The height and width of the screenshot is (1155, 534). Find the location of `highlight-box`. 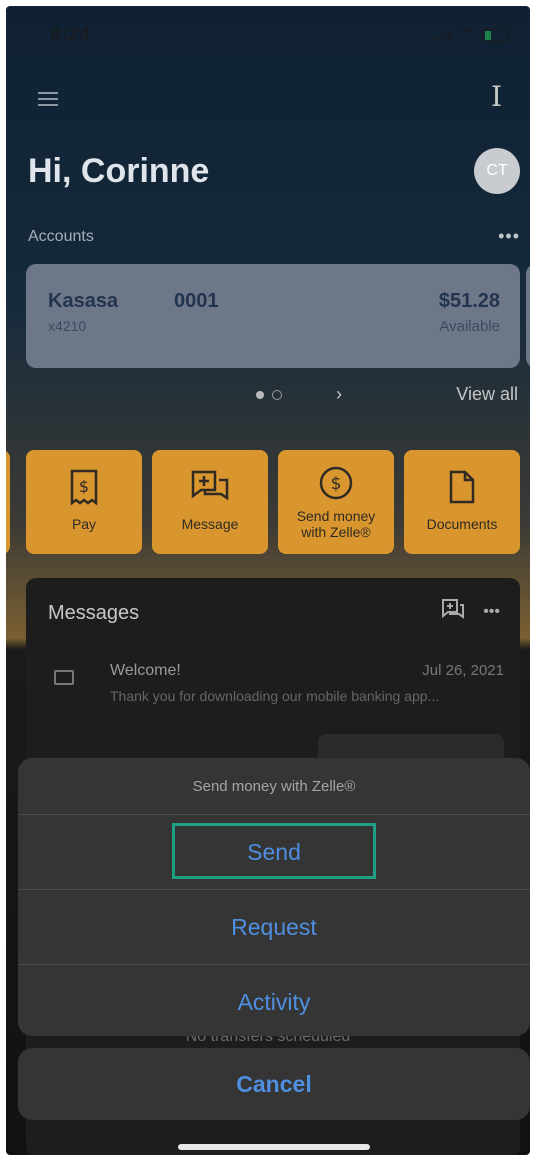

highlight-box is located at coordinates (274, 851).